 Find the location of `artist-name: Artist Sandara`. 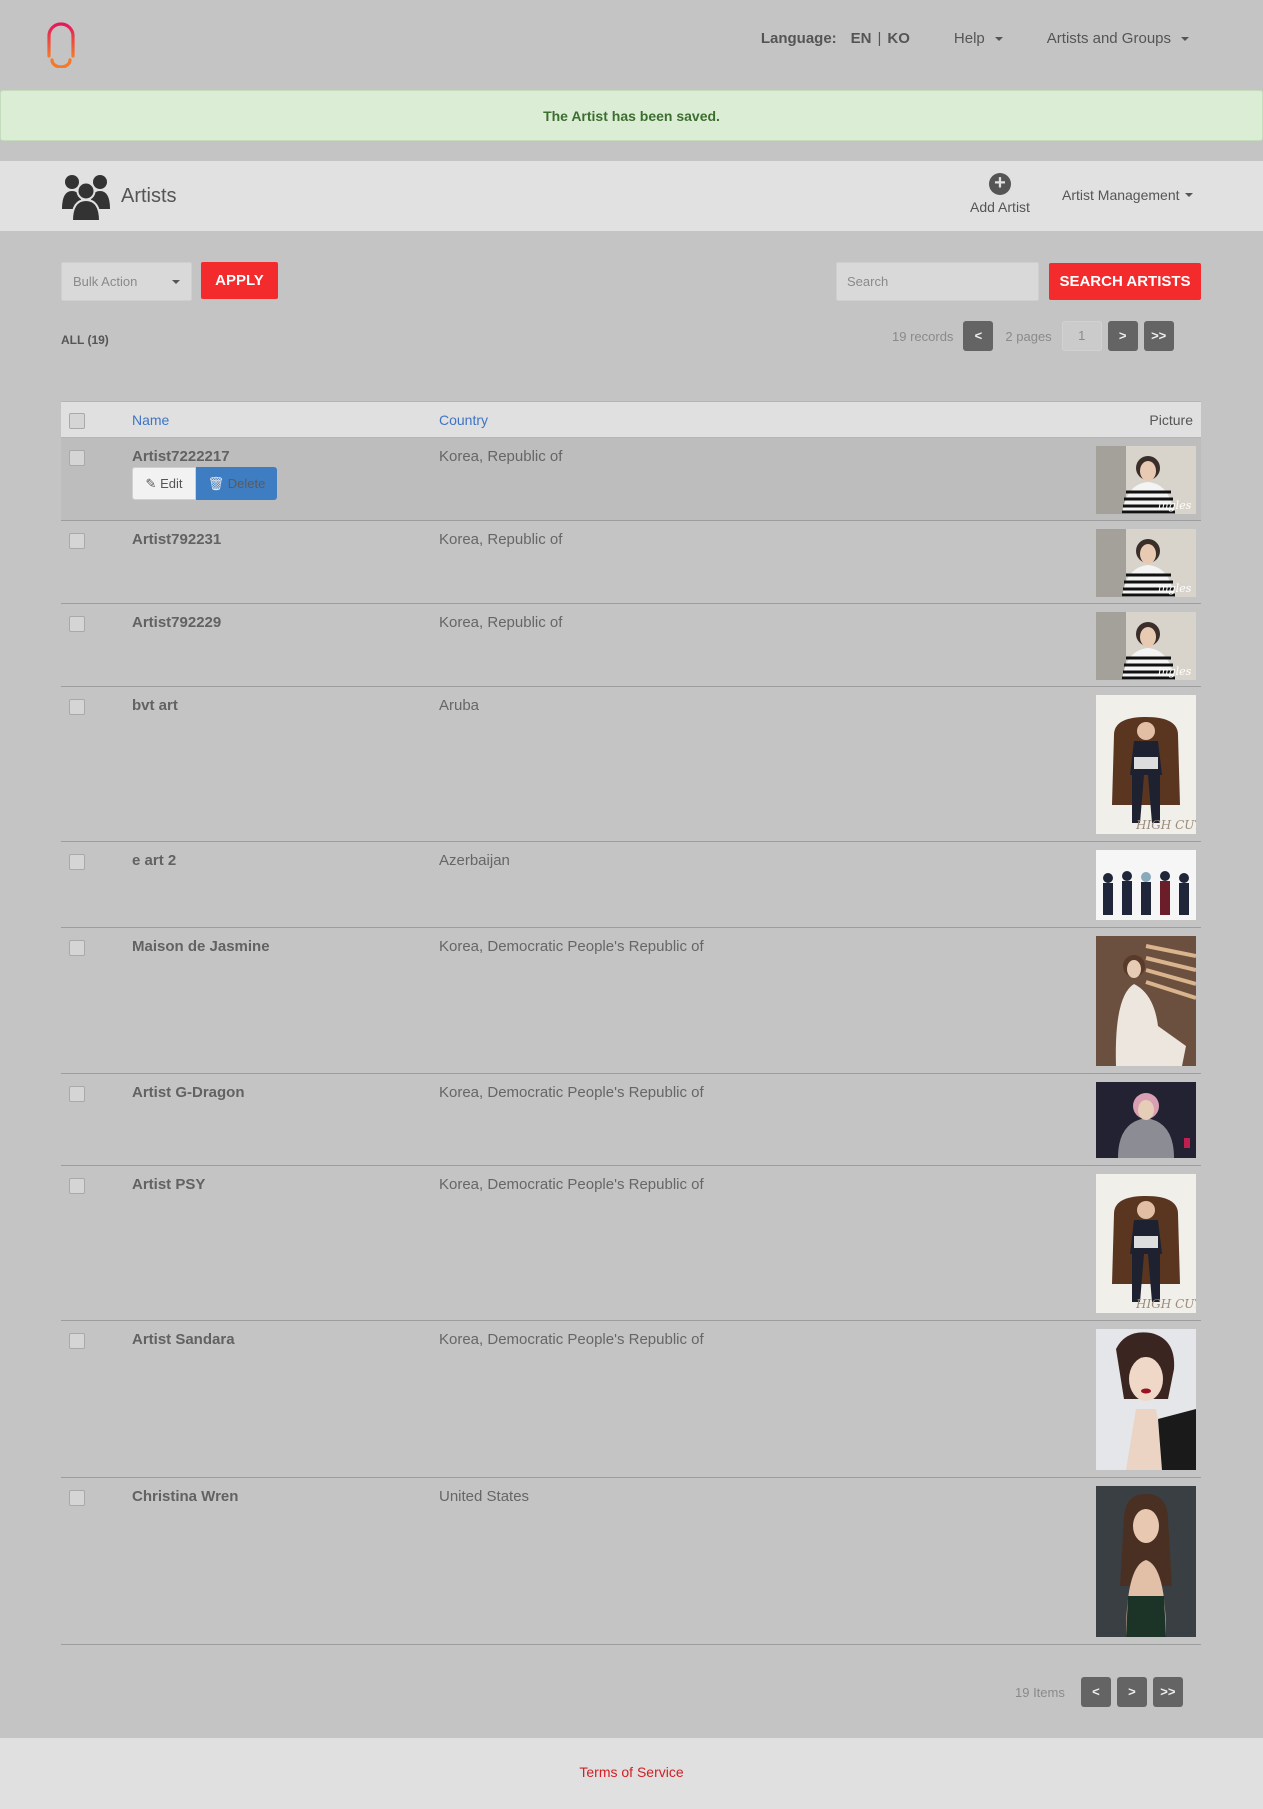

artist-name: Artist Sandara is located at coordinates (183, 1339).